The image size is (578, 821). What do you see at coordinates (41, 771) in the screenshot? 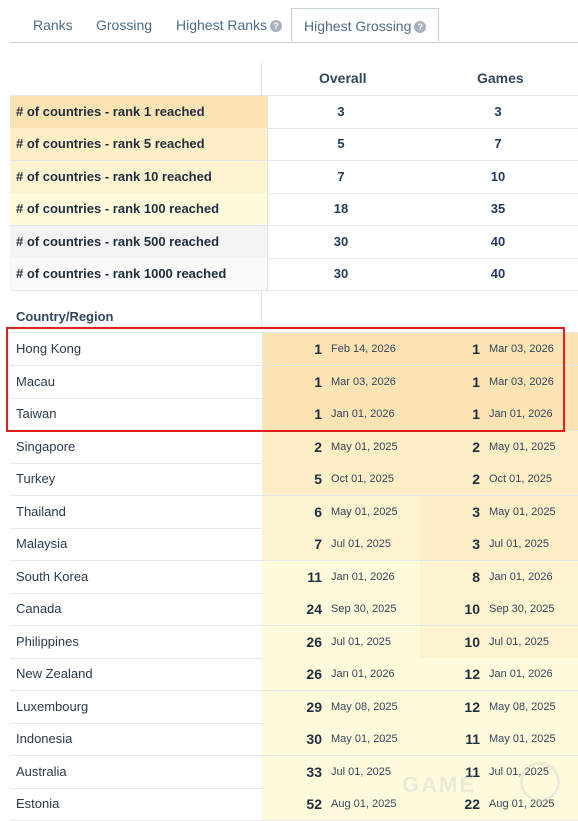
I see `country-name: Australia` at bounding box center [41, 771].